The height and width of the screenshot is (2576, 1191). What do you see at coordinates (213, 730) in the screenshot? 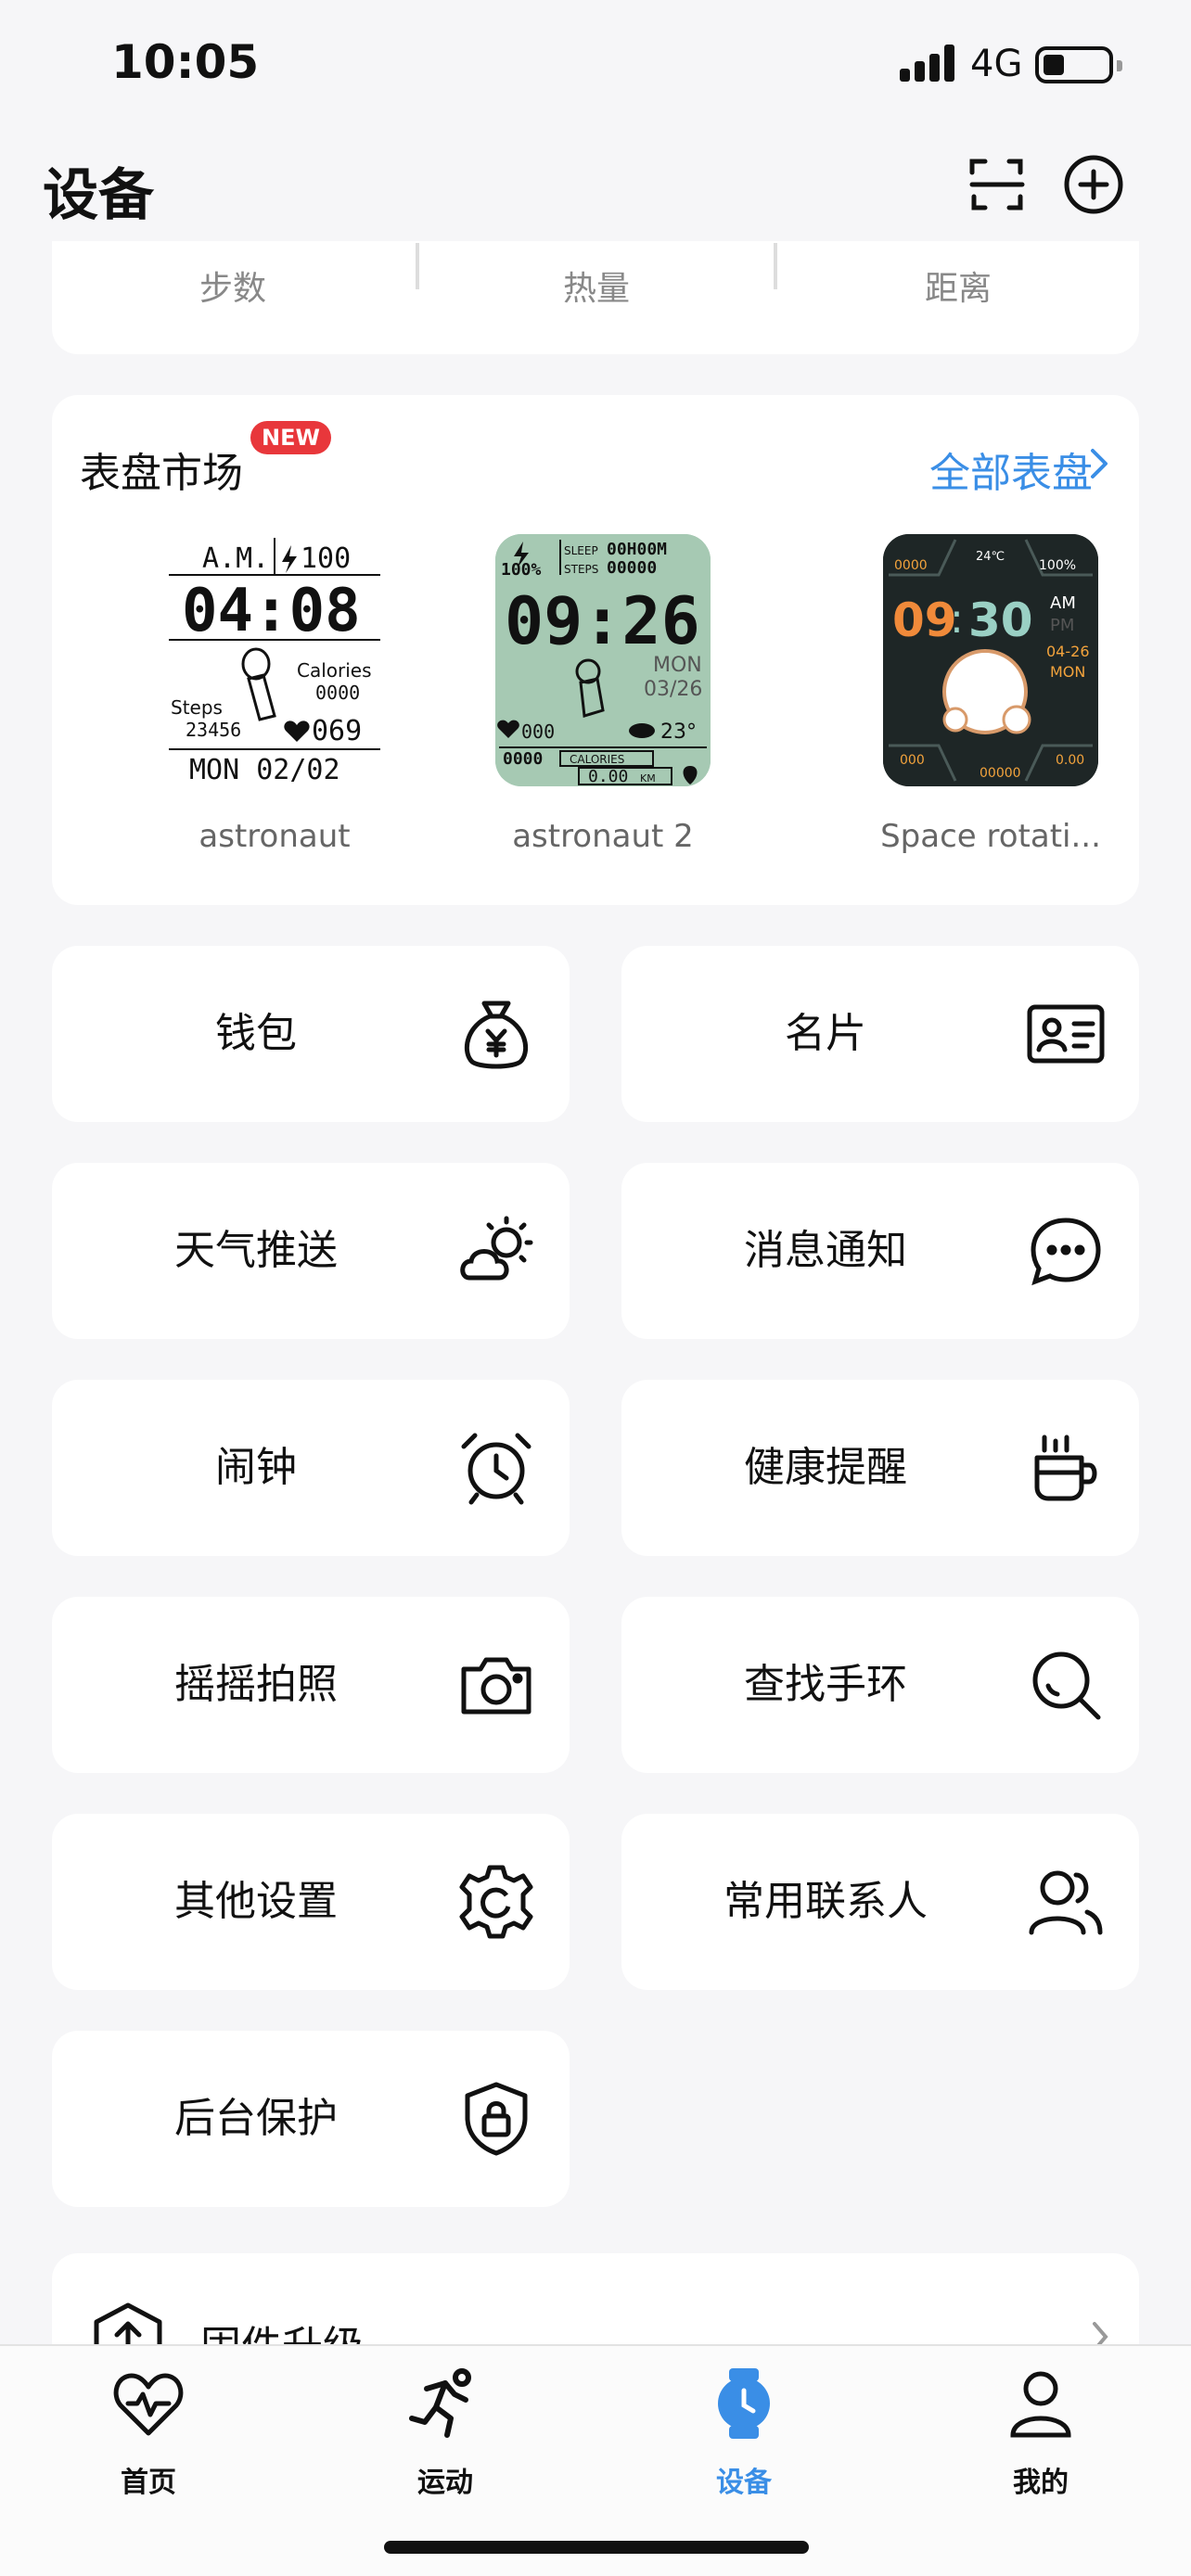
I see `face-steps: 23456` at bounding box center [213, 730].